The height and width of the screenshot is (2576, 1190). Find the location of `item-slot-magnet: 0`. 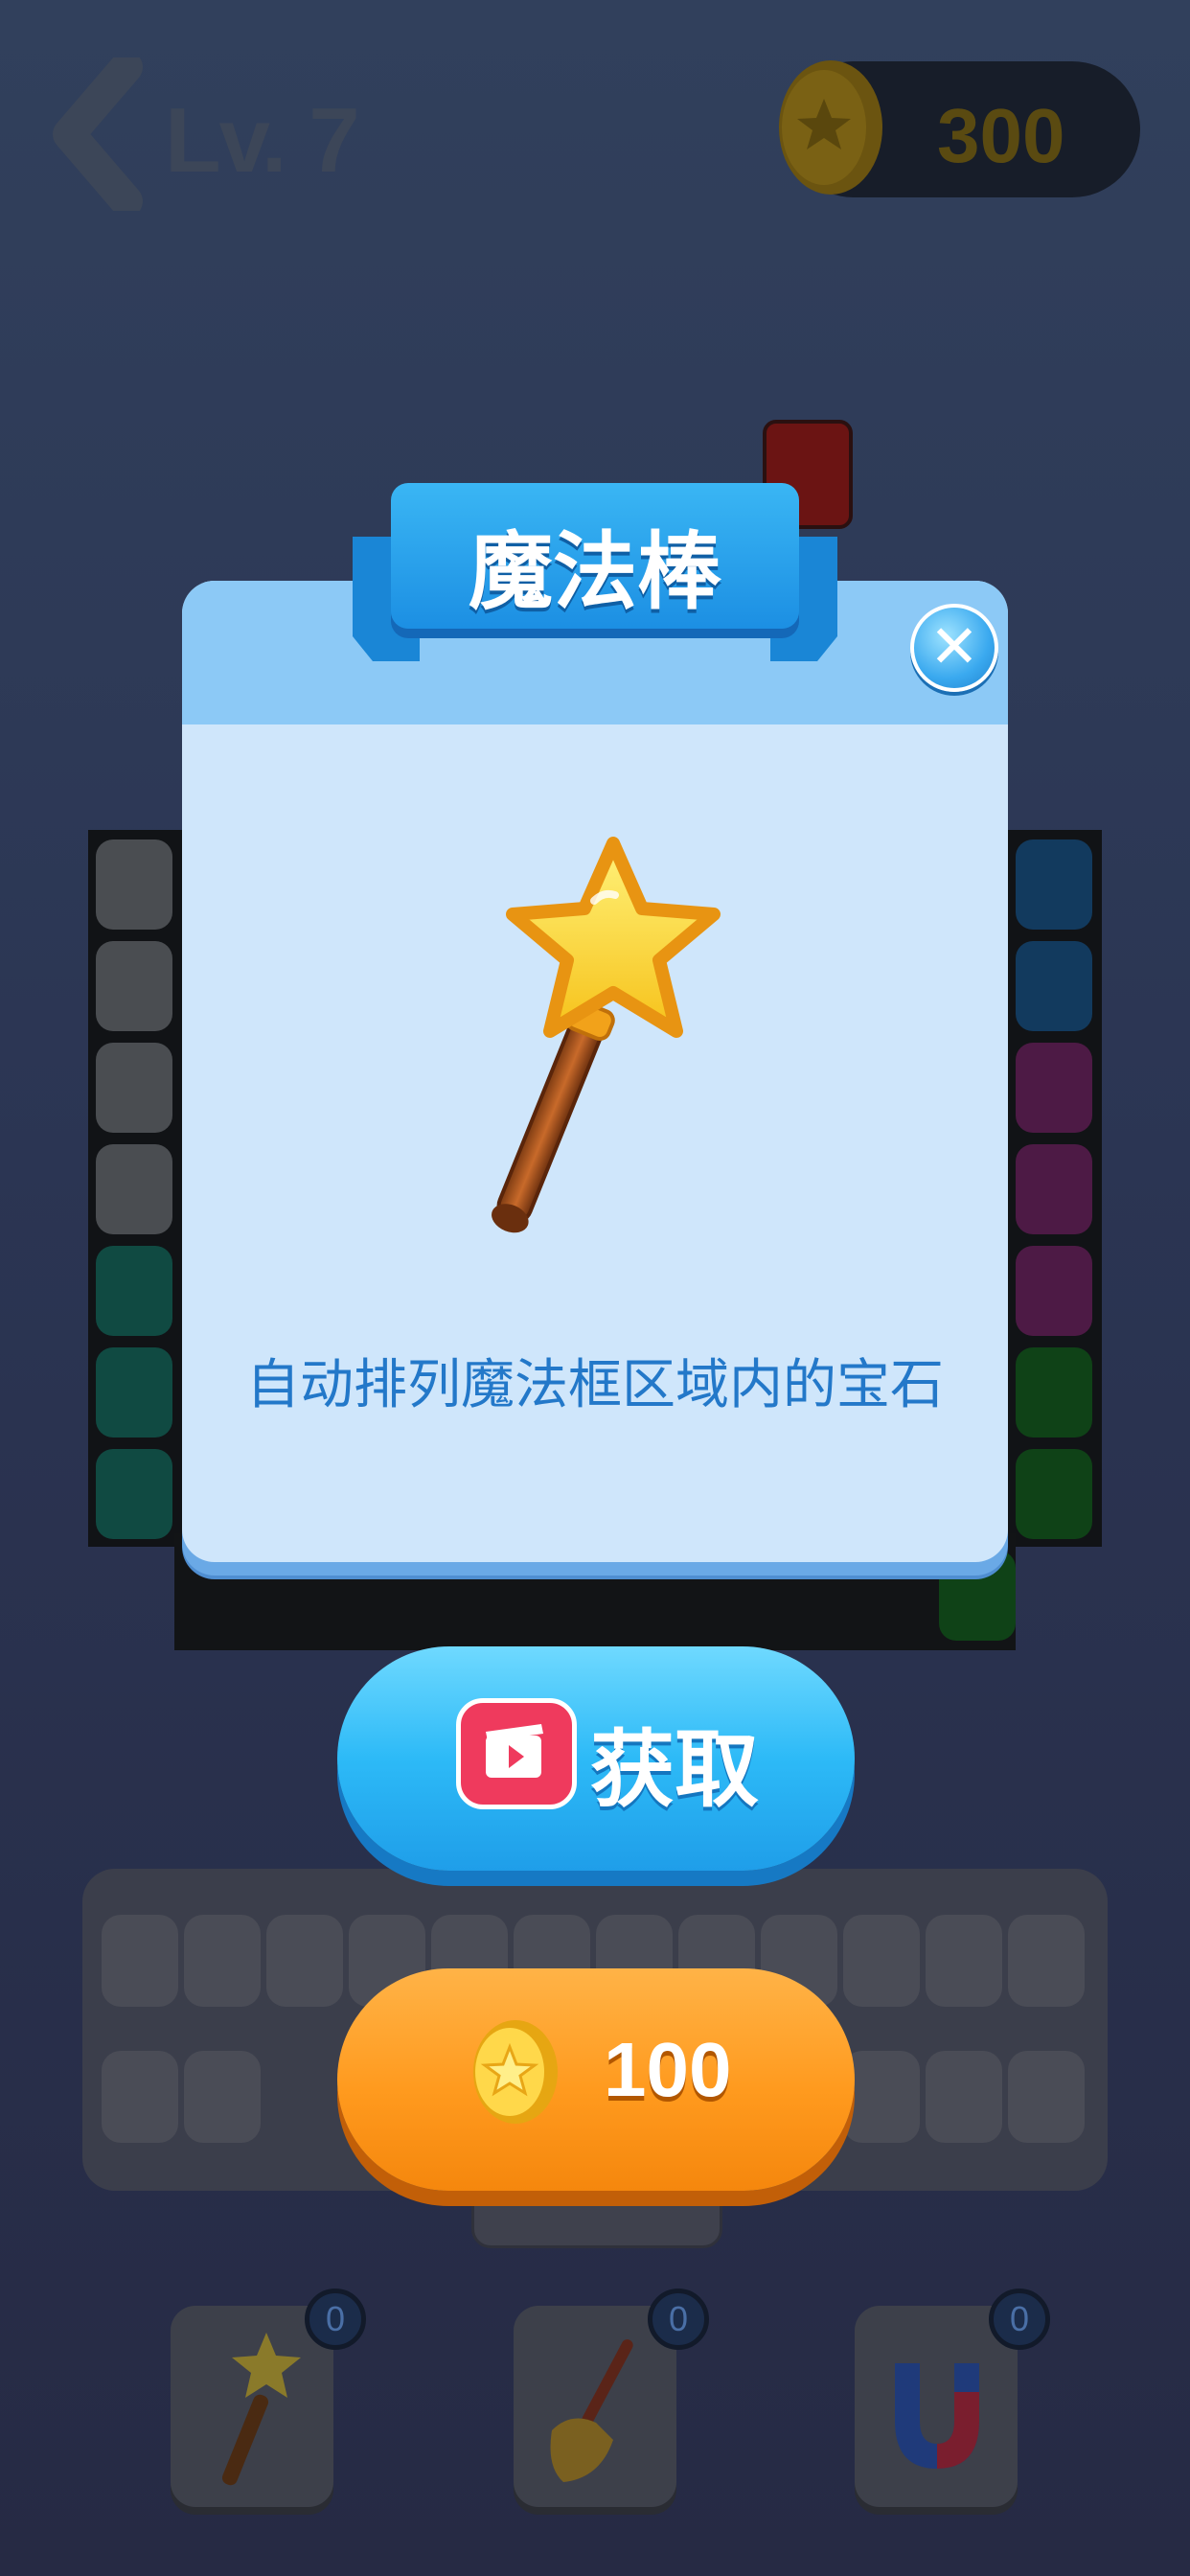

item-slot-magnet: 0 is located at coordinates (952, 2397).